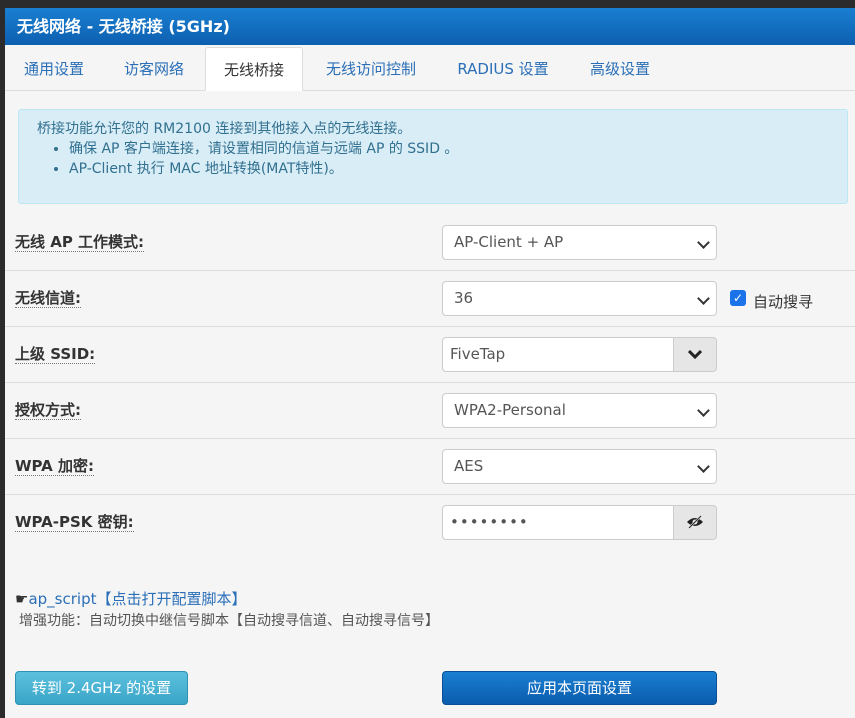 This screenshot has width=855, height=718. I want to click on channel-label: 无线信道:, so click(48, 298).